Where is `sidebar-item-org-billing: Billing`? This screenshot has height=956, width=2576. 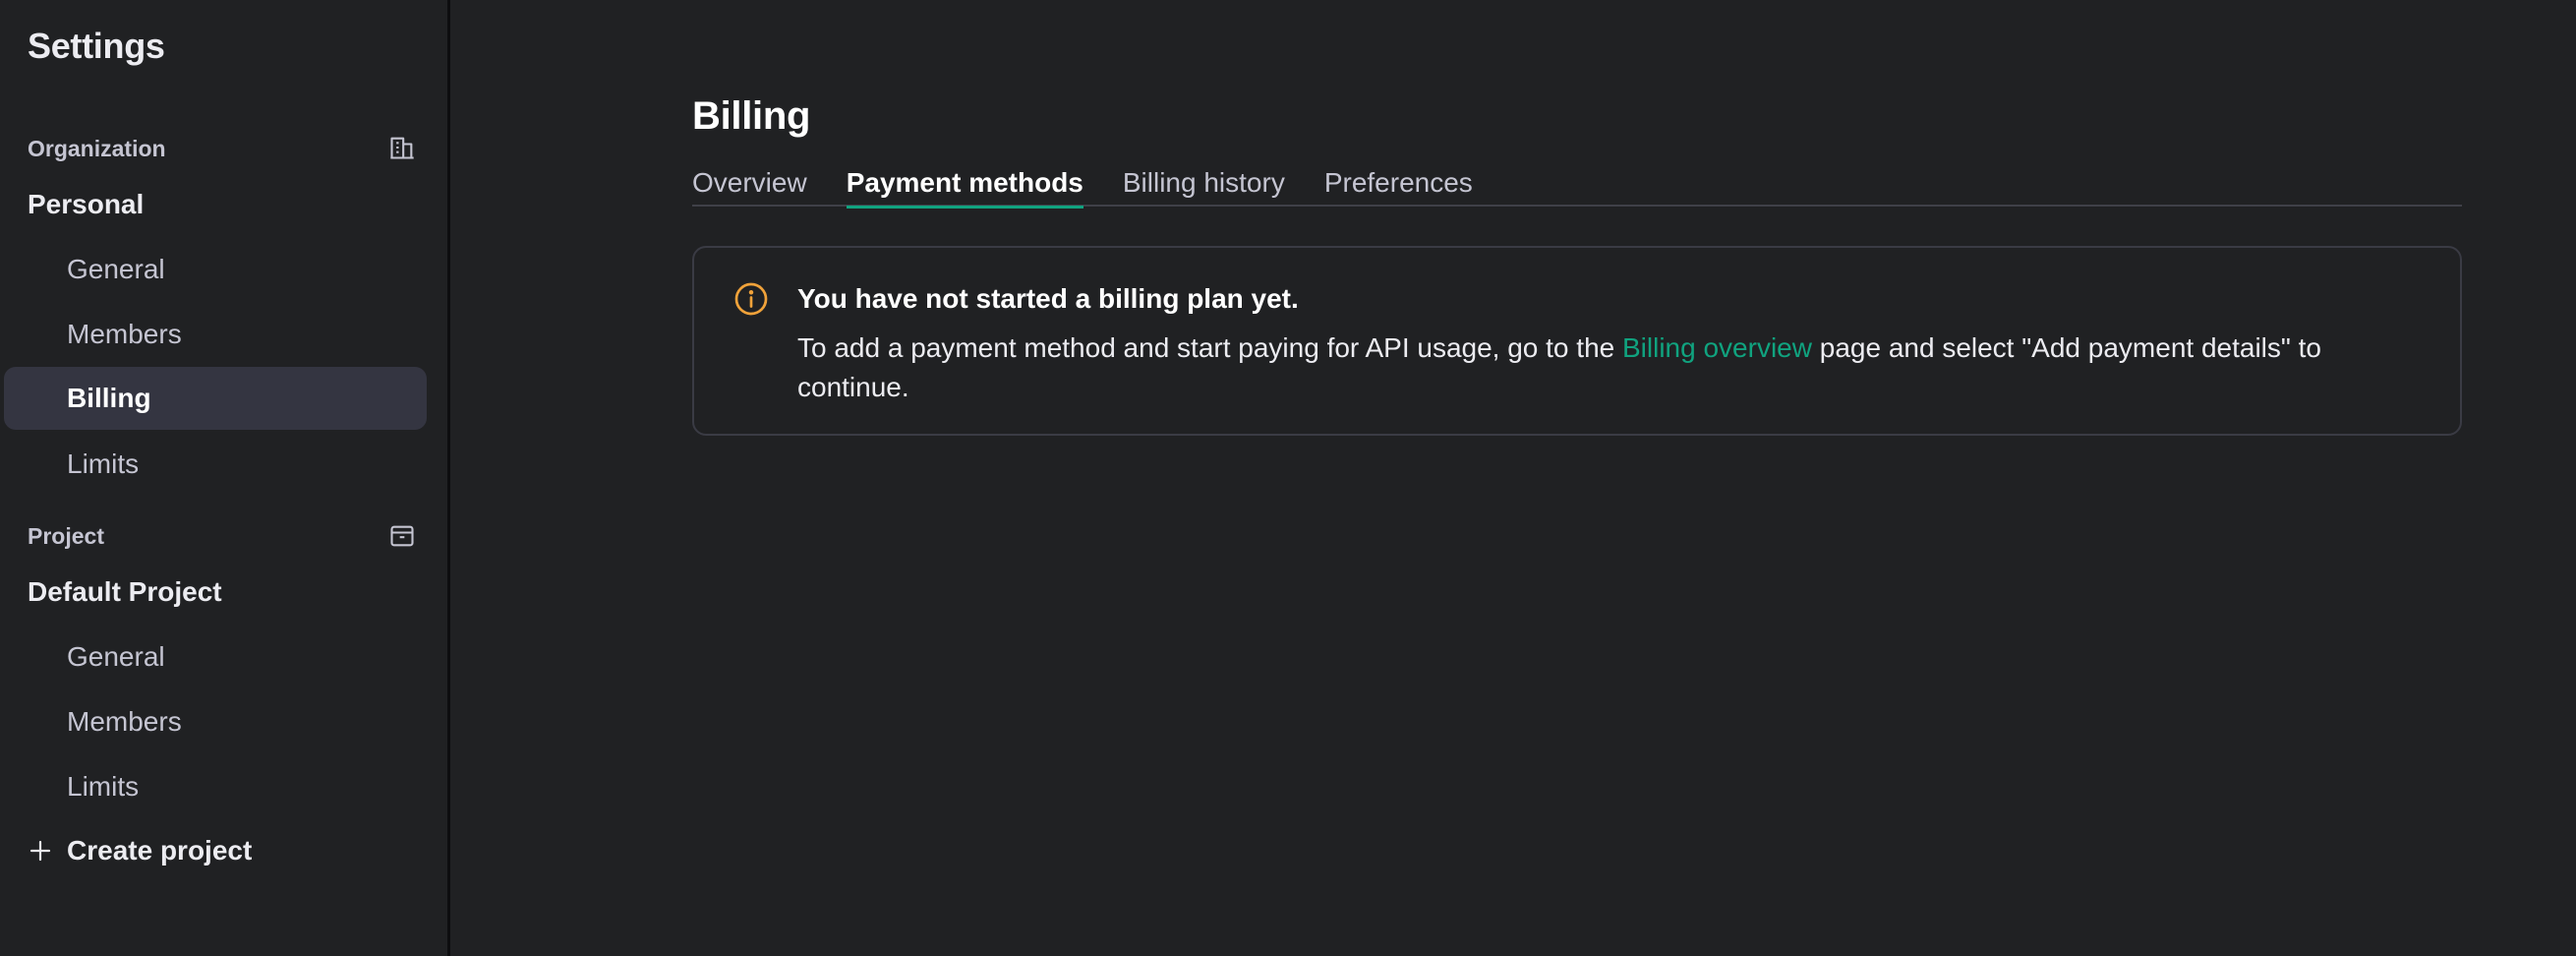 sidebar-item-org-billing: Billing is located at coordinates (215, 398).